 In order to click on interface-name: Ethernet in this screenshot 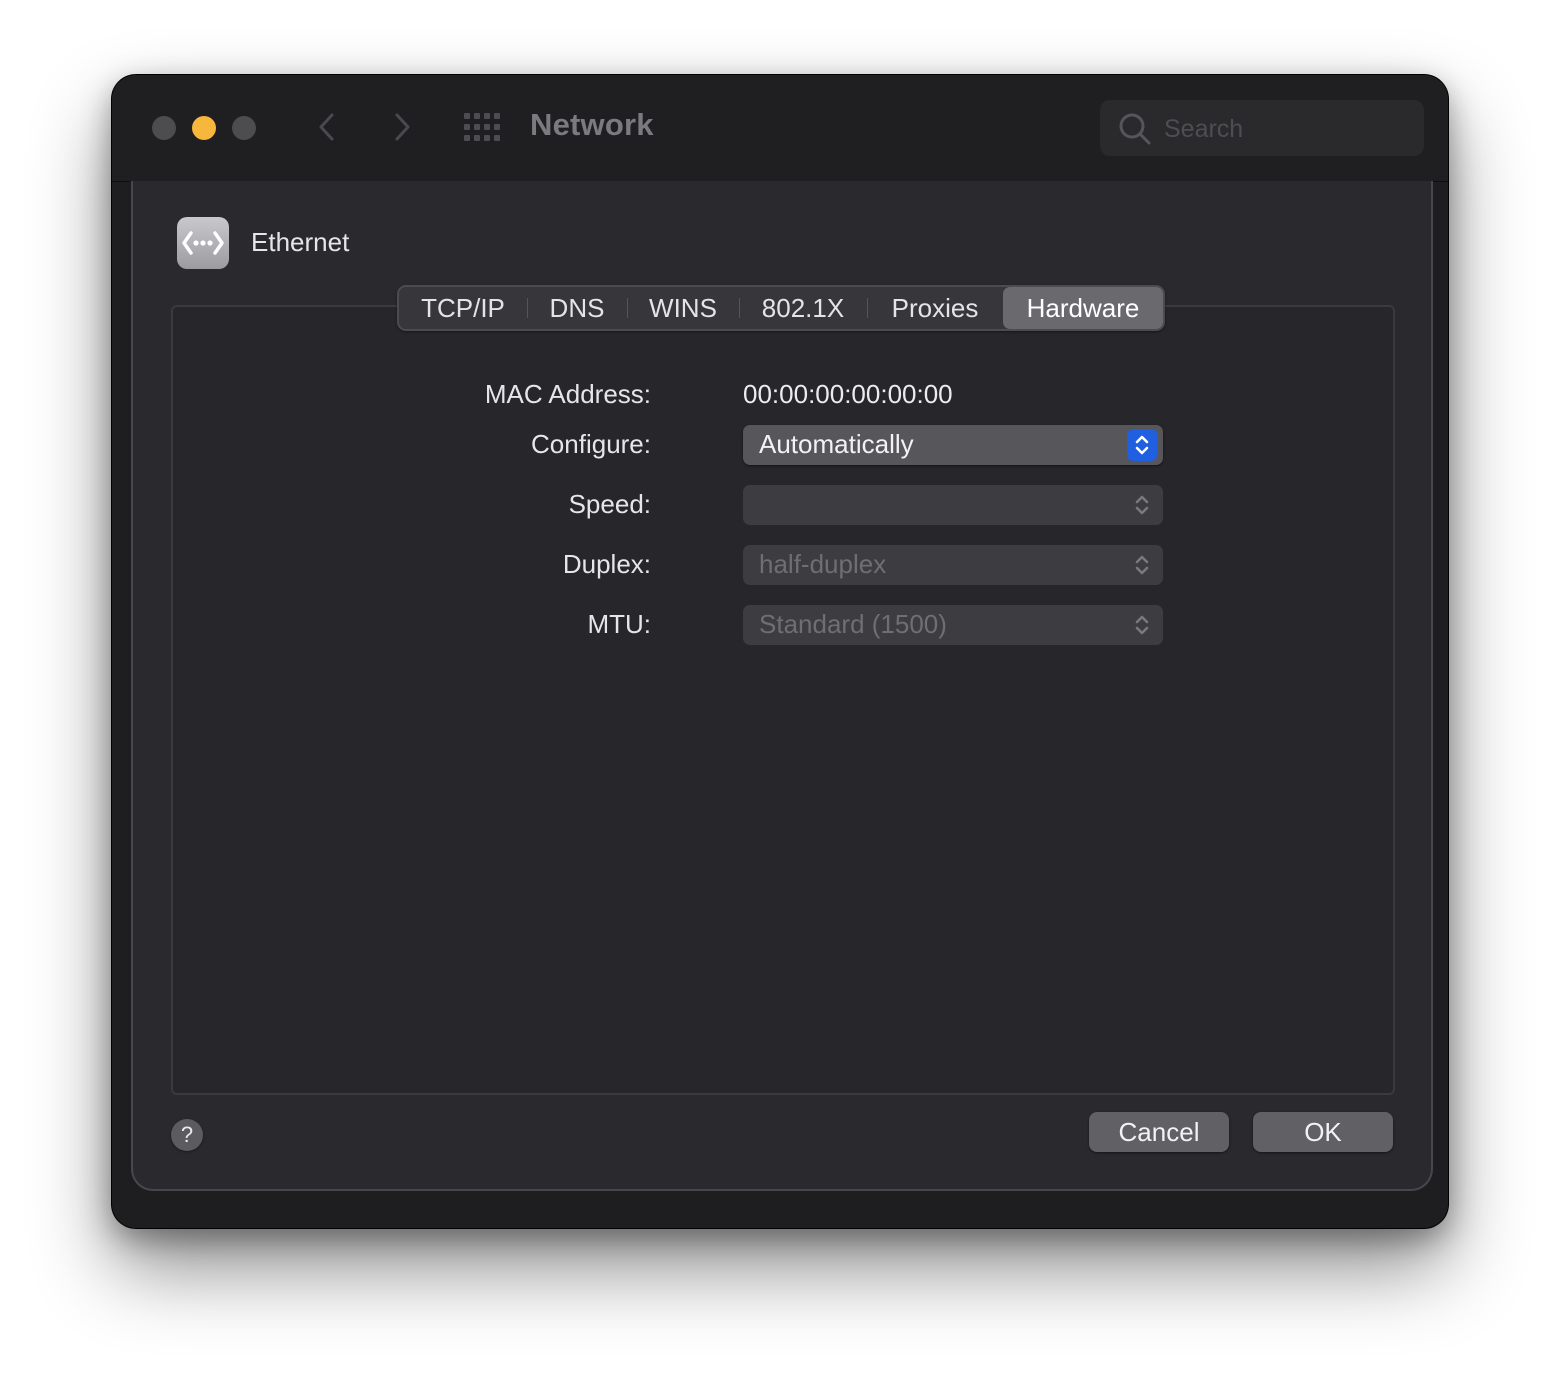, I will do `click(300, 242)`.